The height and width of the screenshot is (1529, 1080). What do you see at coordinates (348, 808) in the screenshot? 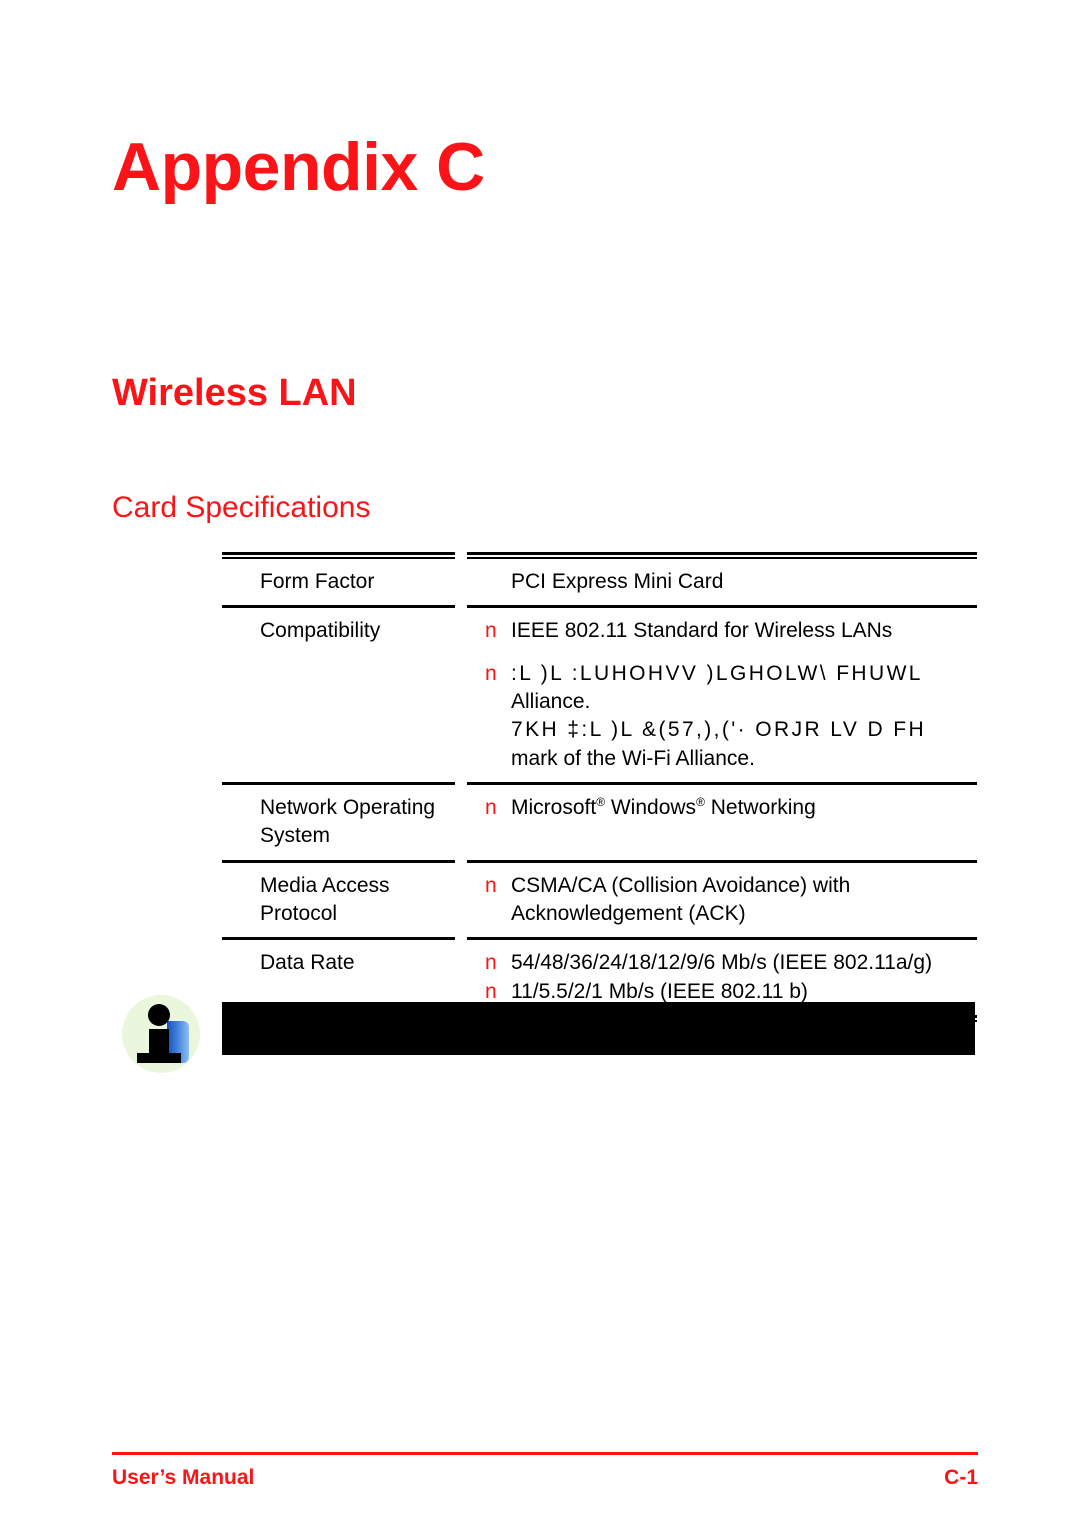
I see `spec-label-line: Network Operating` at bounding box center [348, 808].